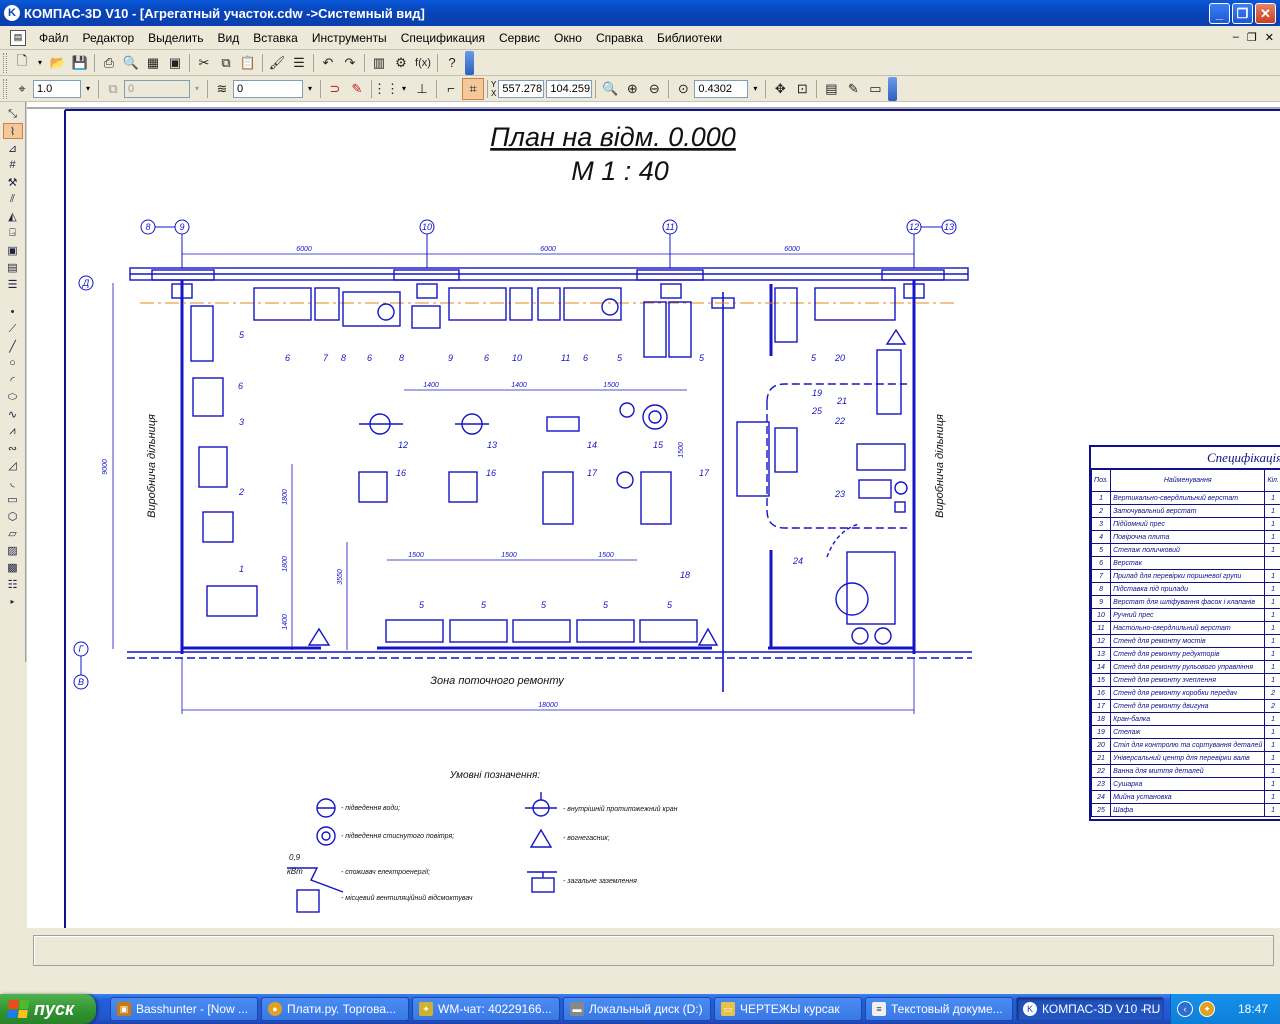 This screenshot has height=1024, width=1280. I want to click on undo-icon: ↶, so click(328, 63).